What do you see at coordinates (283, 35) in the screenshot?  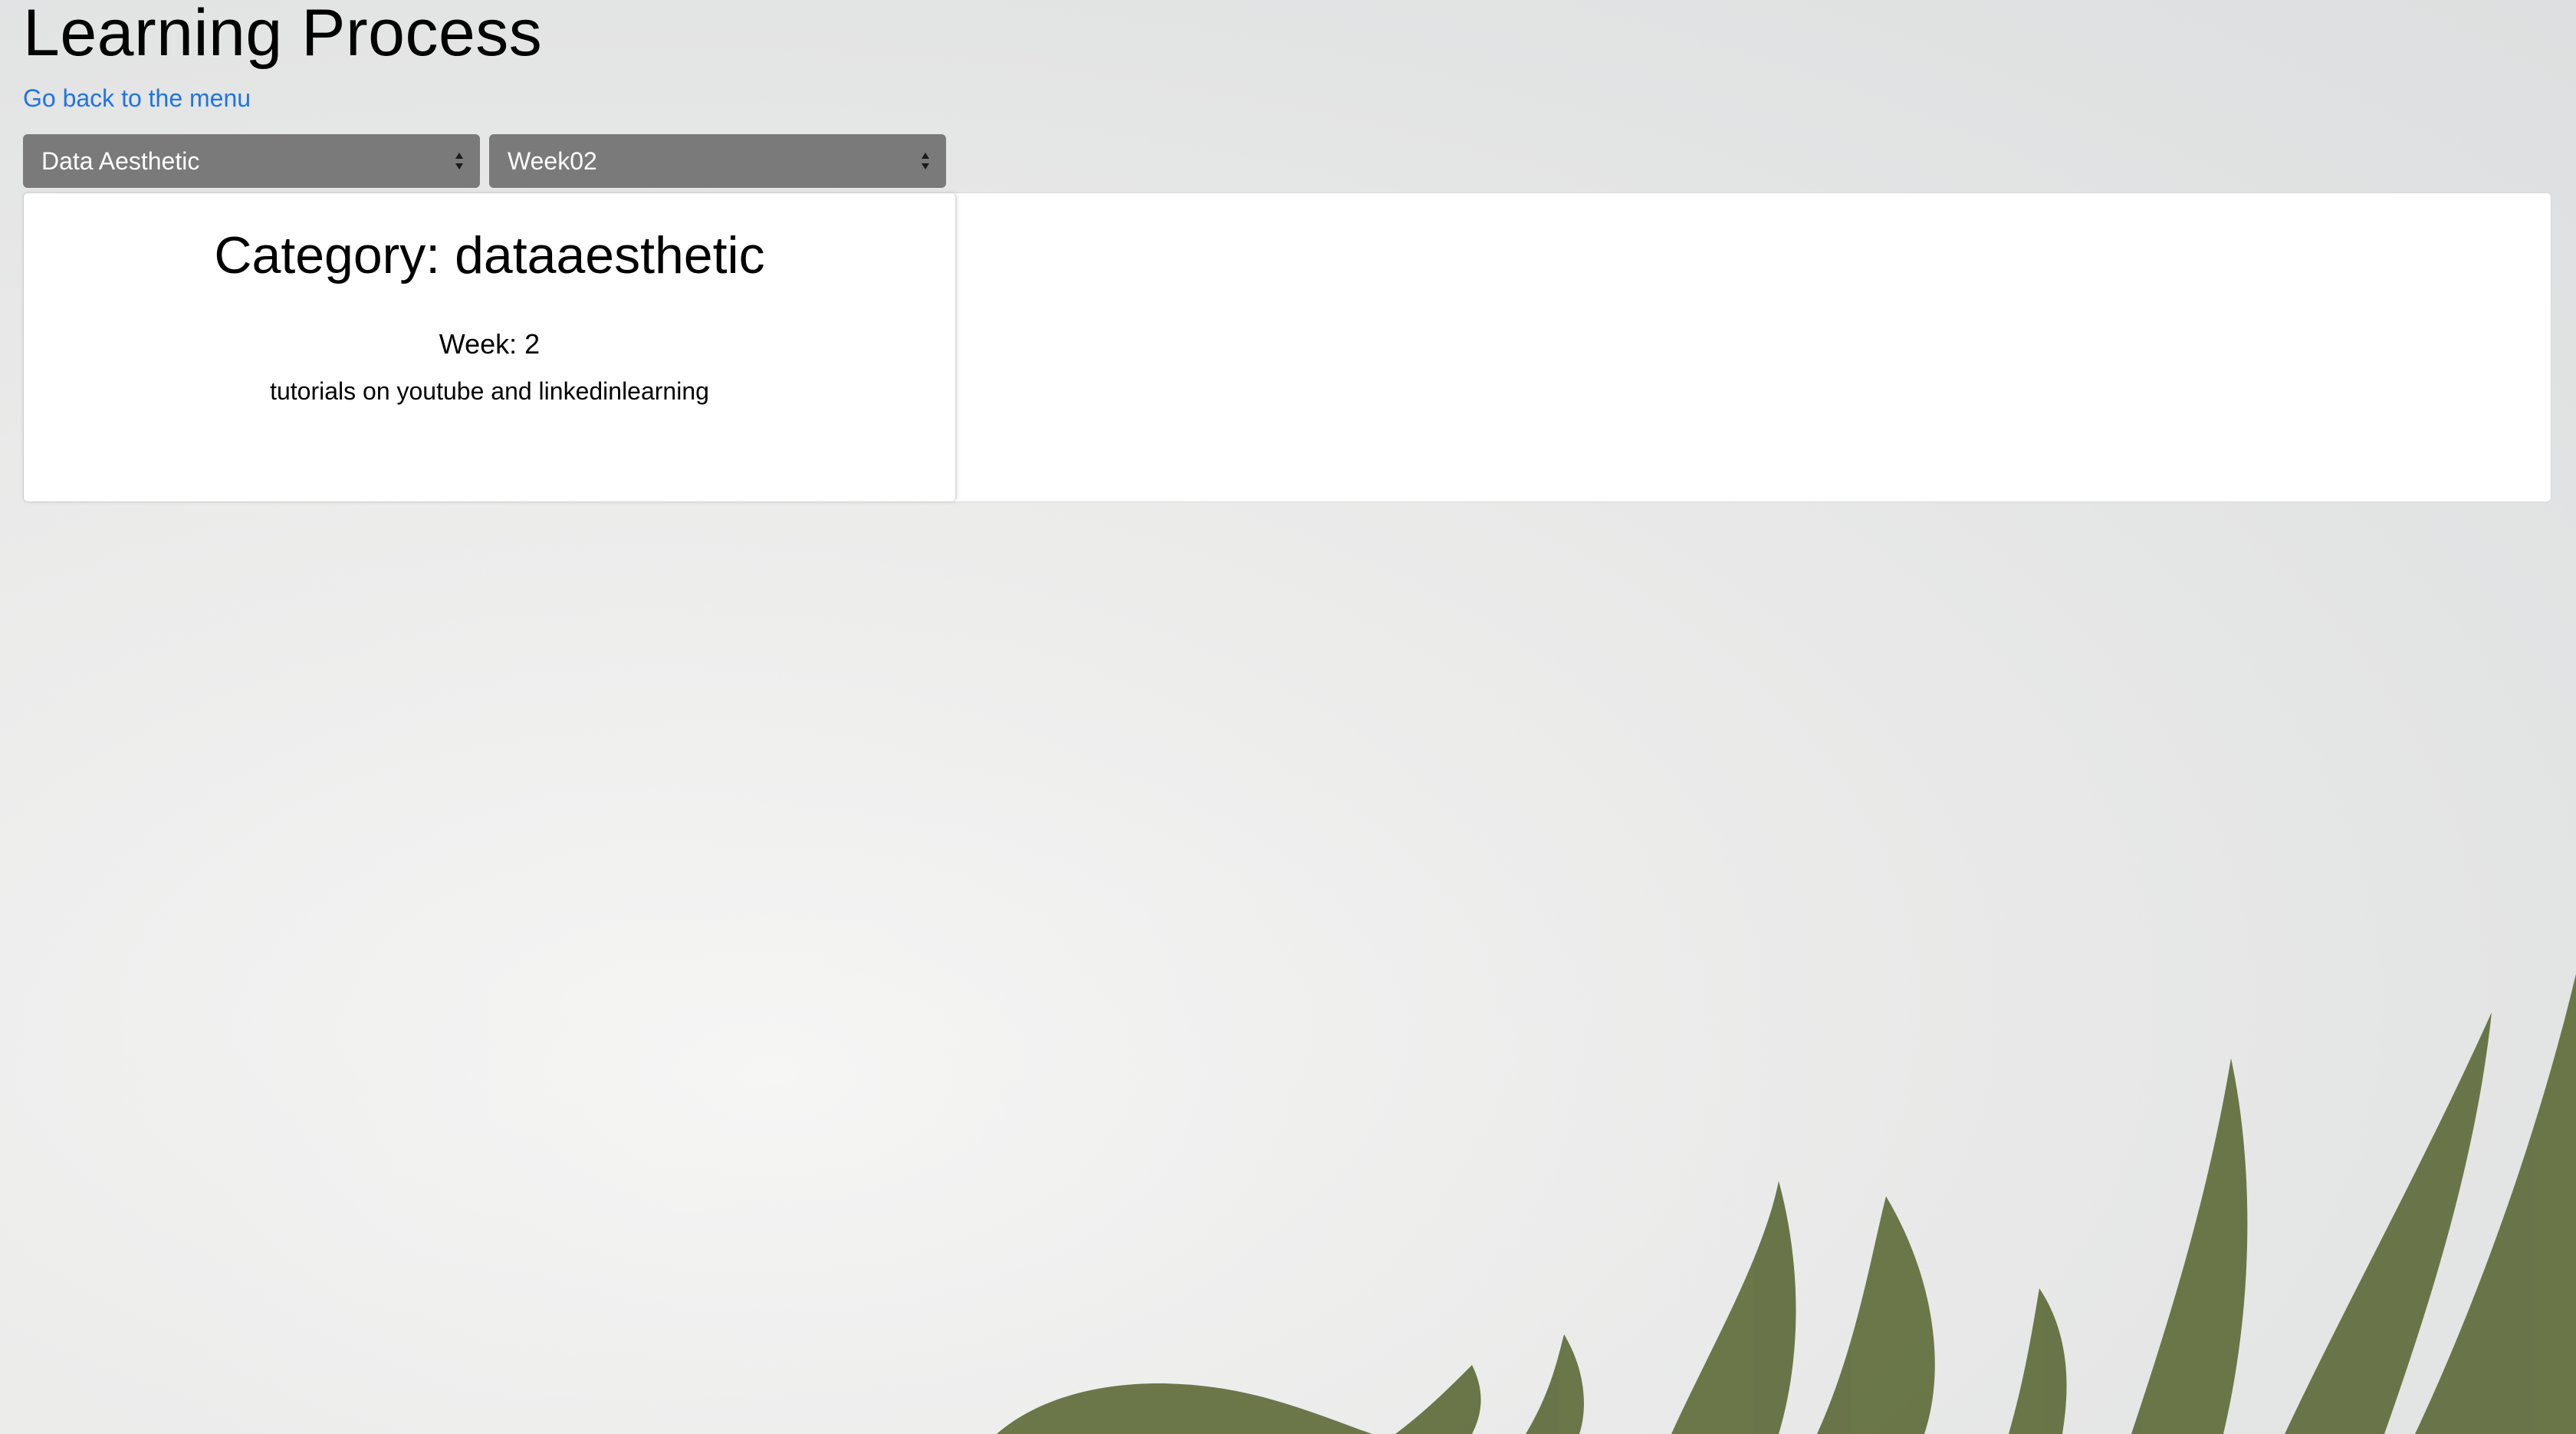 I see `page-title: Learning Process` at bounding box center [283, 35].